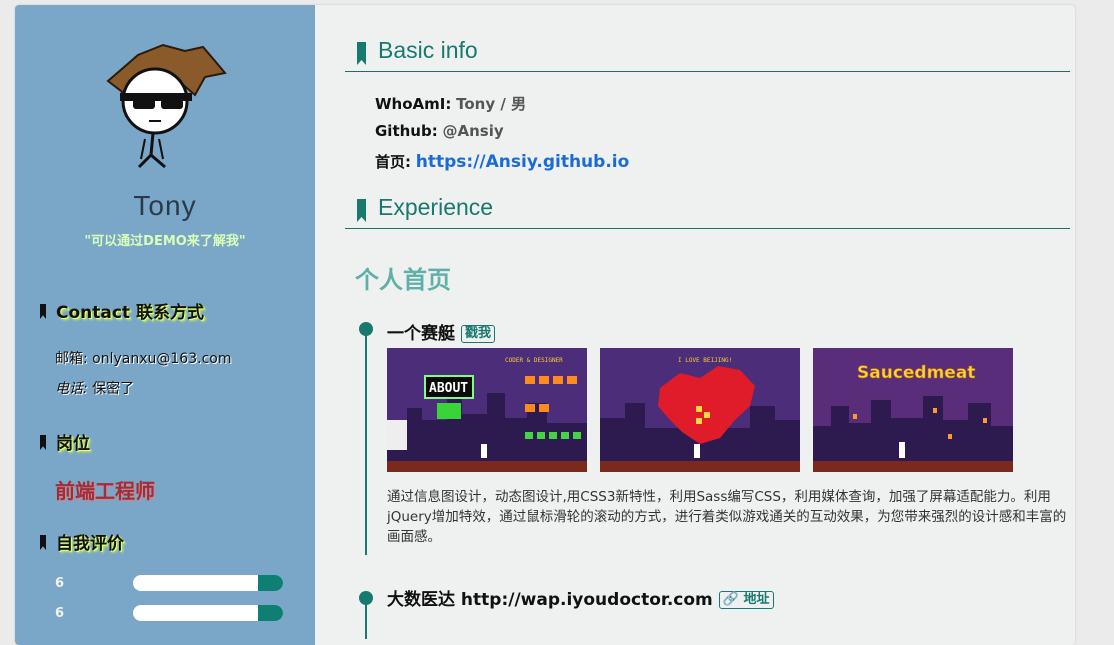 Image resolution: width=1114 pixels, height=645 pixels. What do you see at coordinates (71, 359) in the screenshot?
I see `email-label: 邮箱:` at bounding box center [71, 359].